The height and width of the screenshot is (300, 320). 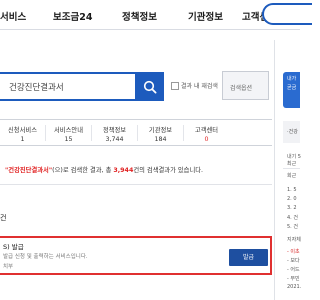 What do you see at coordinates (205, 16) in the screenshot?
I see `nav-item-agency: 기관정보` at bounding box center [205, 16].